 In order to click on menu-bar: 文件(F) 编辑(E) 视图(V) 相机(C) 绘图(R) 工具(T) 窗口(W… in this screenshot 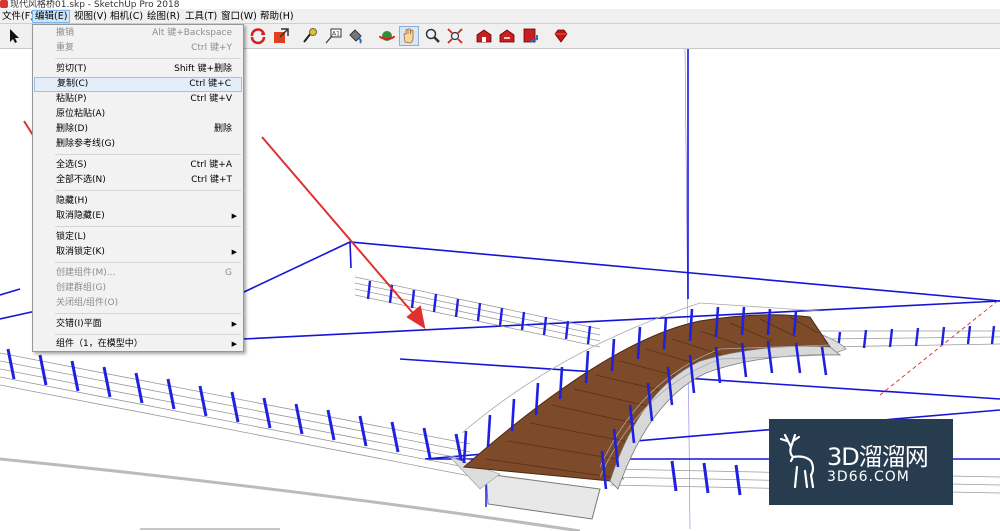, I will do `click(500, 16)`.